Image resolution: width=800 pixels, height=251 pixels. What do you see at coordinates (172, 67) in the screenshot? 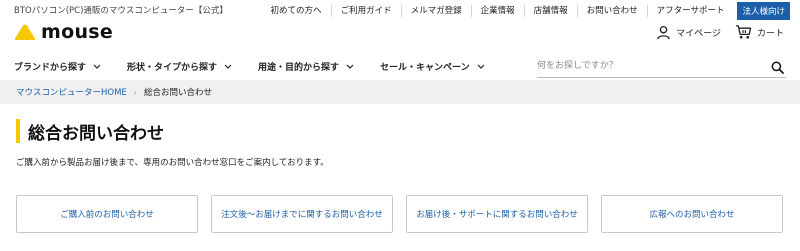
I see `nav-shape-type-label: 形状・タイプから探す` at bounding box center [172, 67].